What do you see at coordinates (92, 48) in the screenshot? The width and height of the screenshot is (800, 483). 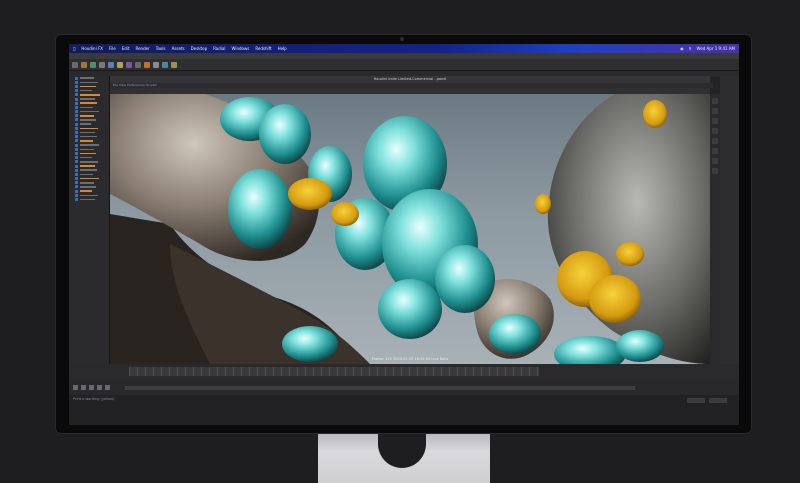 I see `menu-app: Houdini FX` at bounding box center [92, 48].